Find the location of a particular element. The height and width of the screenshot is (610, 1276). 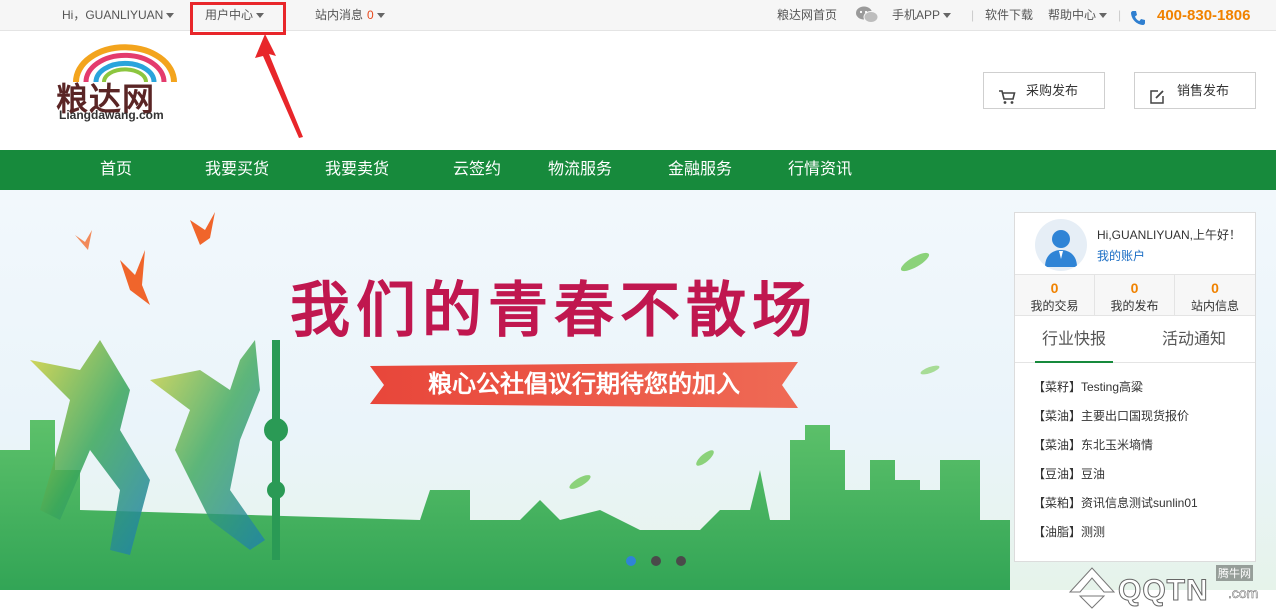

phone-icon is located at coordinates (1138, 16).